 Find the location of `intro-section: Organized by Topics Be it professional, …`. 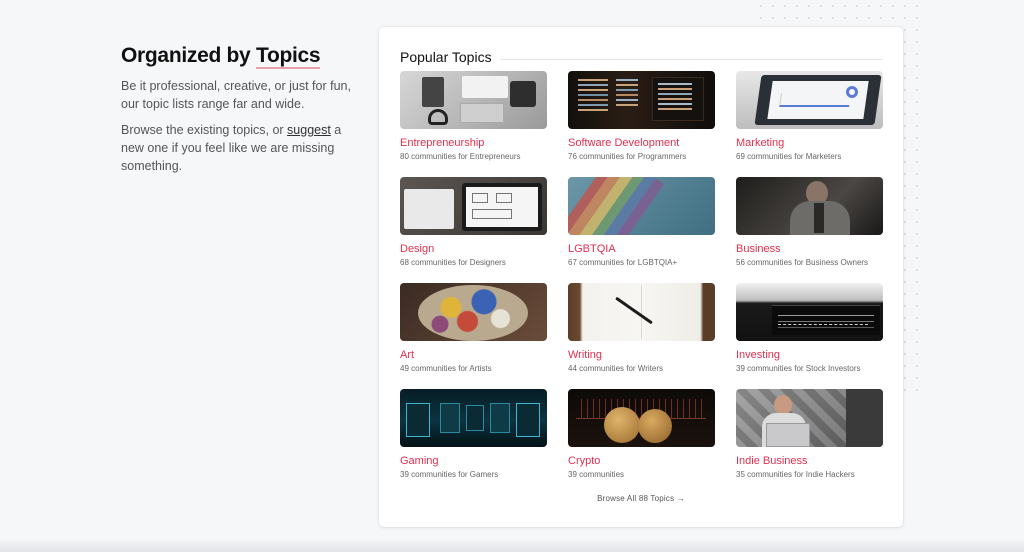

intro-section: Organized by Topics Be it professional, … is located at coordinates (243, 109).